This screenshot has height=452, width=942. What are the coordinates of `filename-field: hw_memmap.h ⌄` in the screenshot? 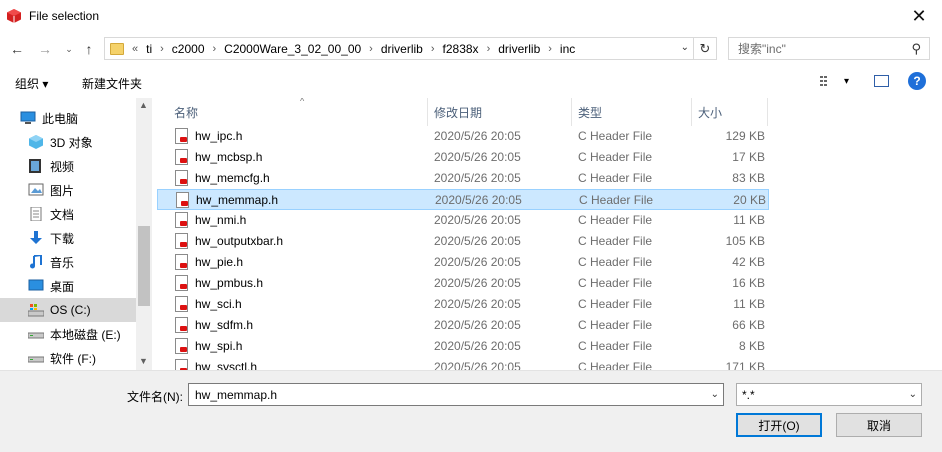 It's located at (456, 394).